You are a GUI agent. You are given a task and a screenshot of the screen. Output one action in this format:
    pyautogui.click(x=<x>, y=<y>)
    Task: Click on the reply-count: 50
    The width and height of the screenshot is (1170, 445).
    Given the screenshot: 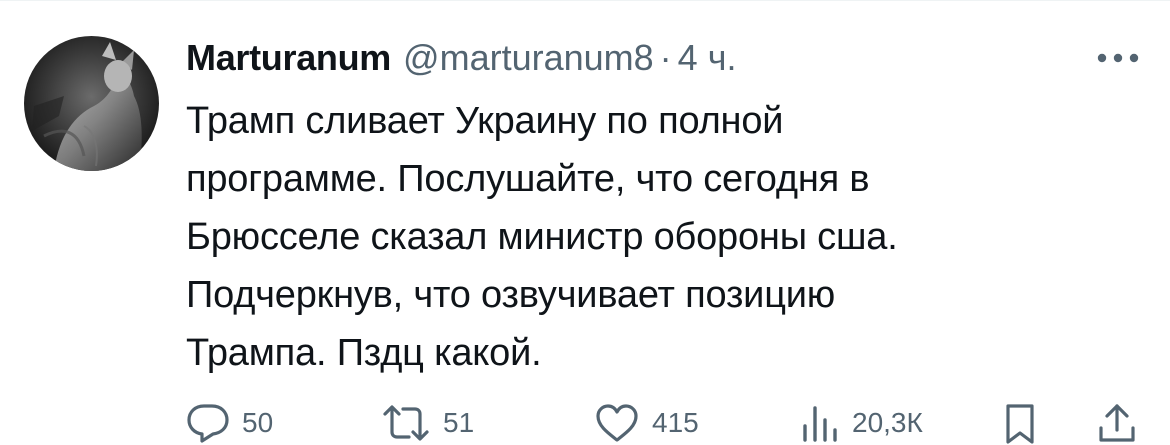 What is the action you would take?
    pyautogui.click(x=258, y=422)
    